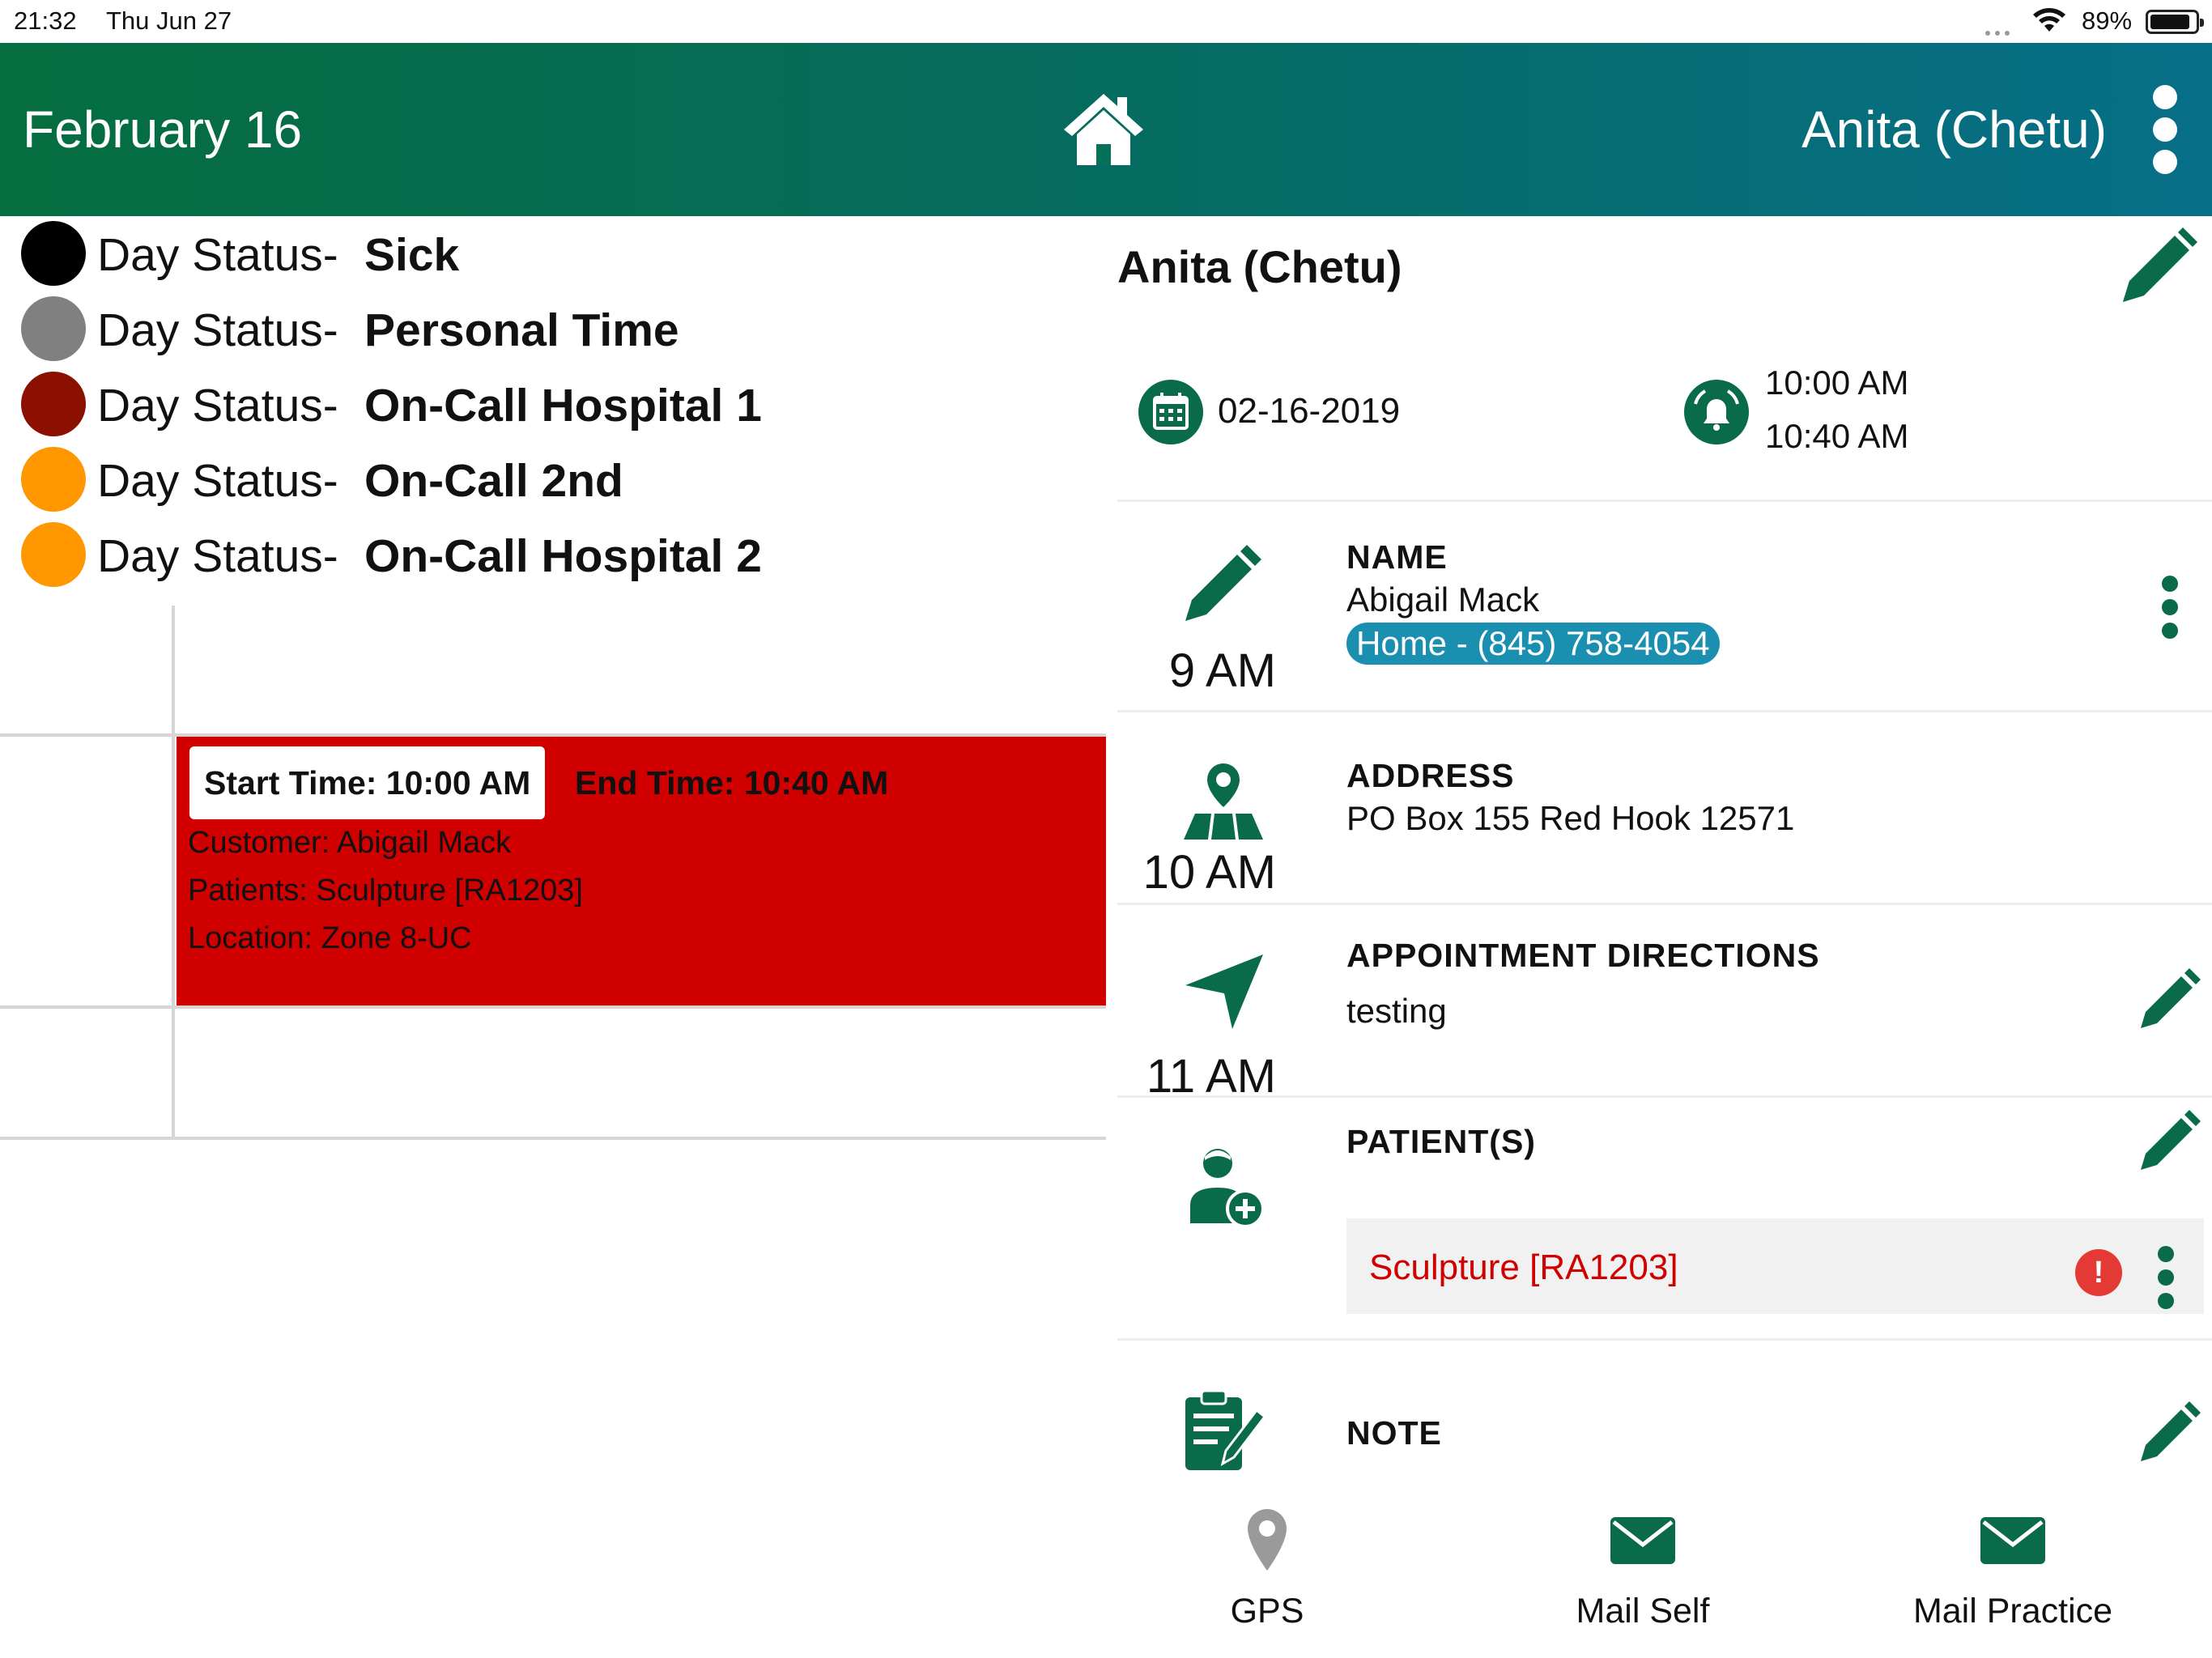 This screenshot has width=2212, height=1658. I want to click on home-icon, so click(1104, 127).